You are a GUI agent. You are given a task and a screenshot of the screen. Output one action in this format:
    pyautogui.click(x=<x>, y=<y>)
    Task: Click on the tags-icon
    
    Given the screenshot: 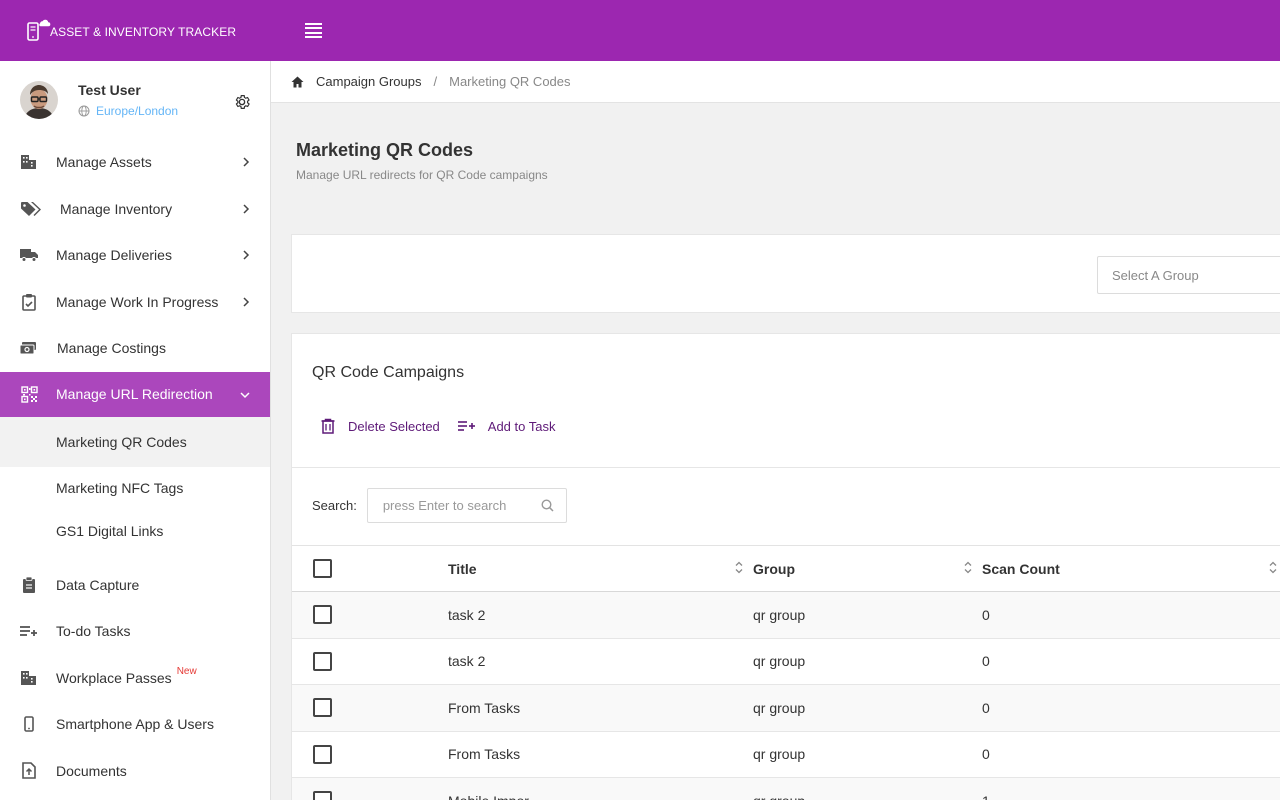 What is the action you would take?
    pyautogui.click(x=31, y=209)
    